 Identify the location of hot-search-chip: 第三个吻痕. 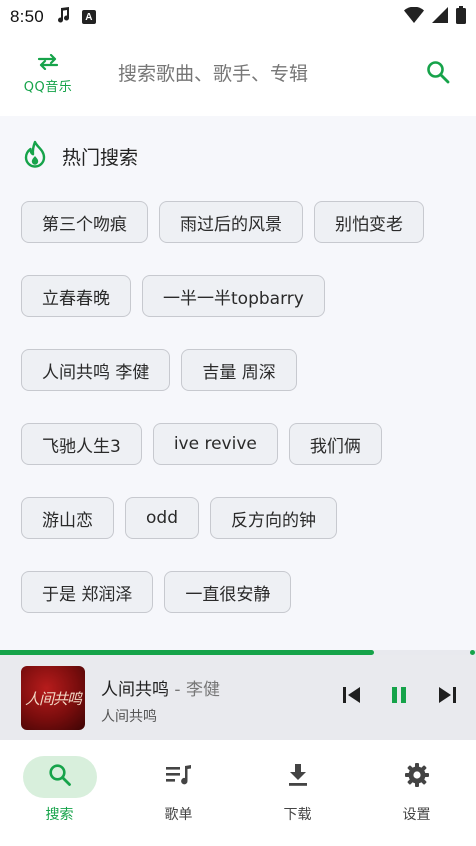
(84, 222).